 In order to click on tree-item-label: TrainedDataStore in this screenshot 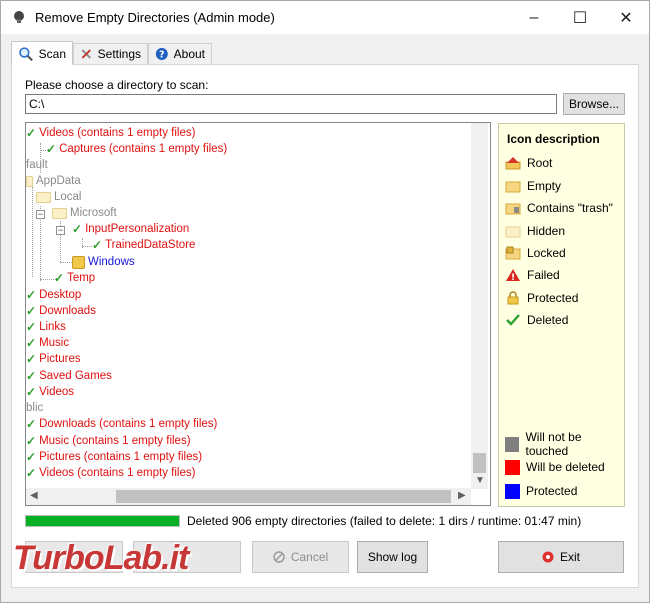, I will do `click(150, 245)`.